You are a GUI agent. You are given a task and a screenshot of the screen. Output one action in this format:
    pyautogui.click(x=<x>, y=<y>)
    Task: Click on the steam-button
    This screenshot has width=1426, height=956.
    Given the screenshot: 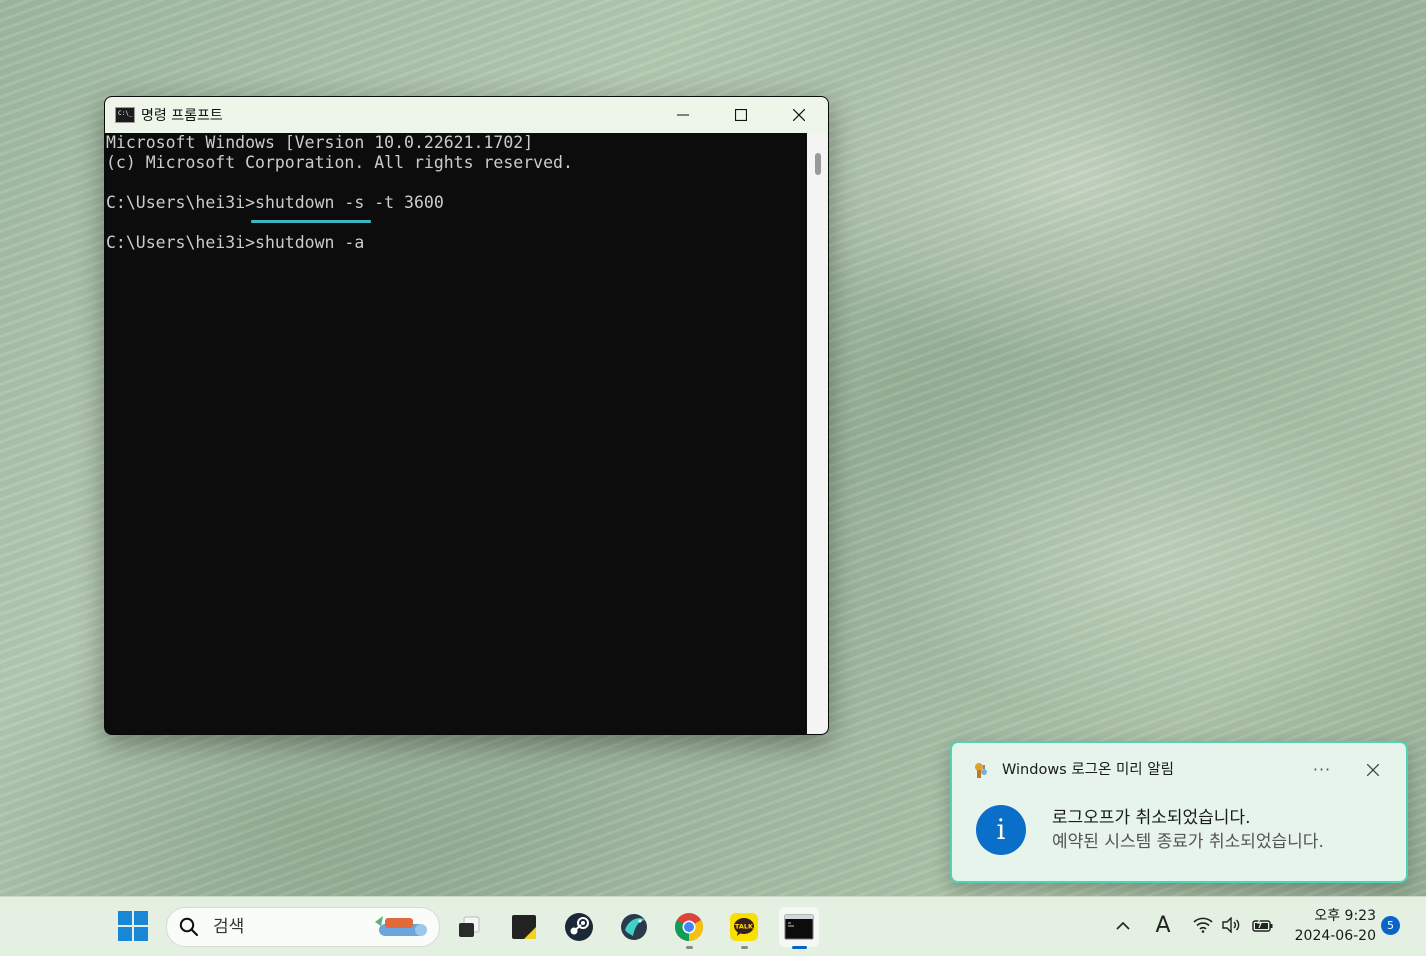 What is the action you would take?
    pyautogui.click(x=579, y=927)
    